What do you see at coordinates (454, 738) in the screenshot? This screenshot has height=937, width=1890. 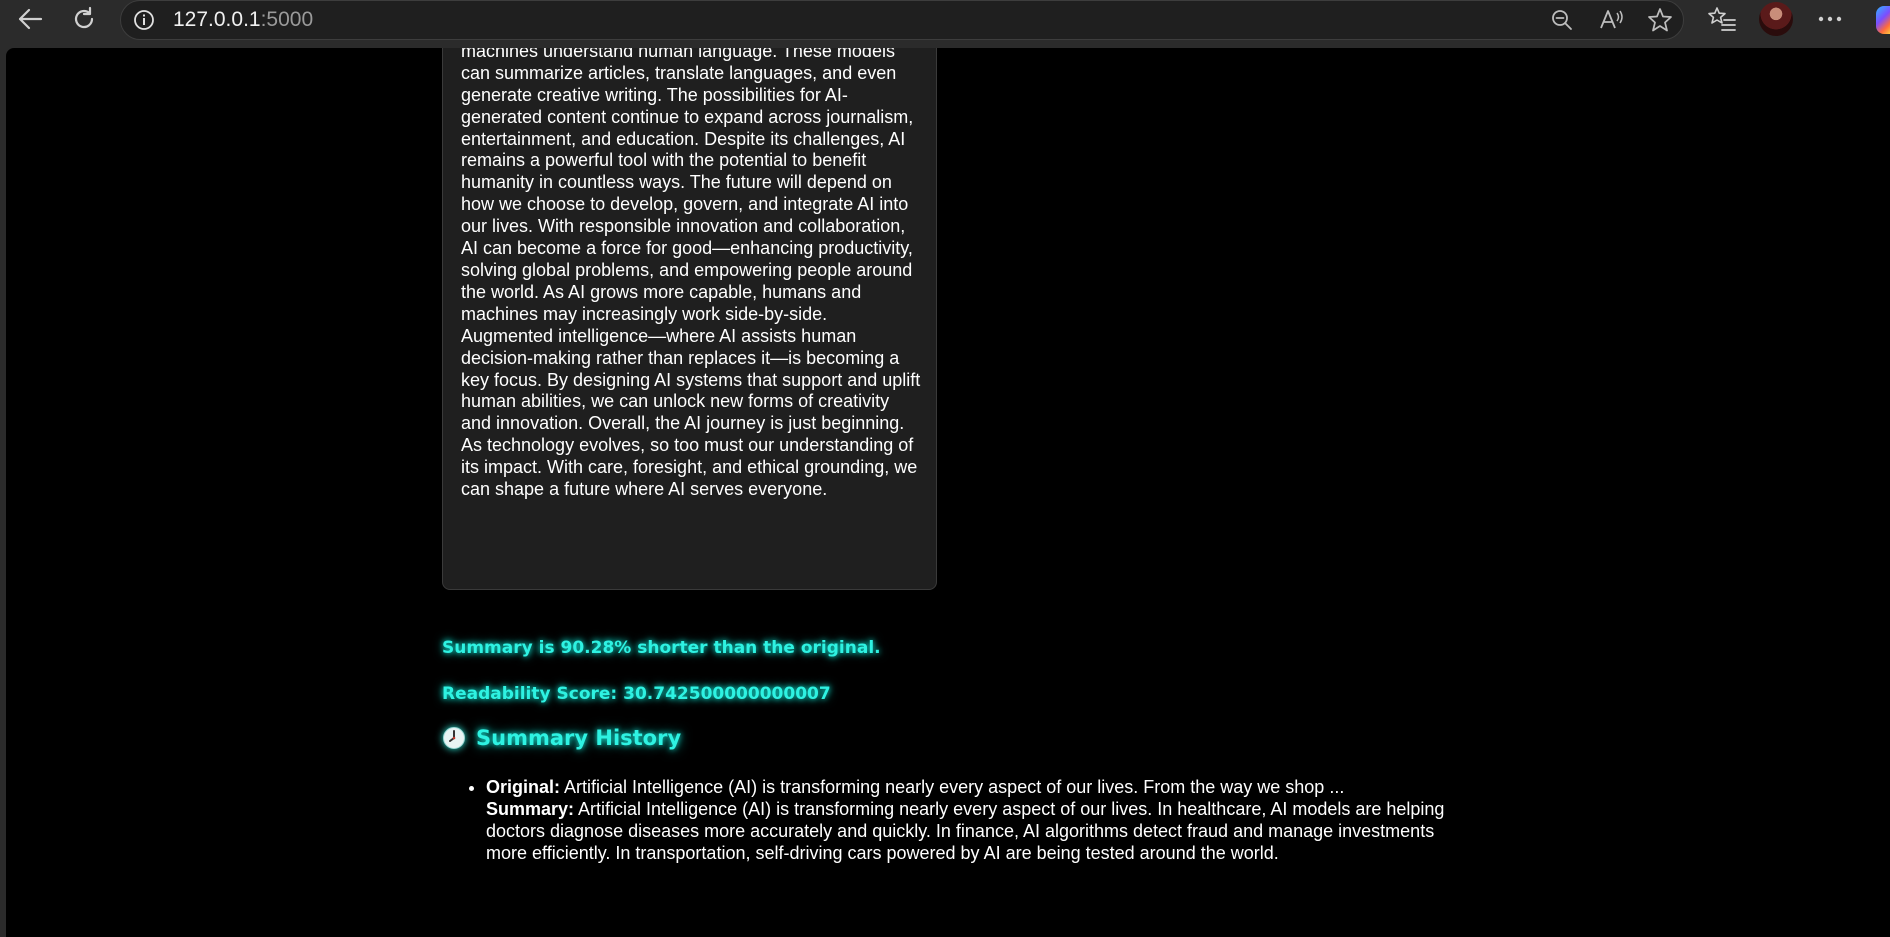 I see `clock-icon` at bounding box center [454, 738].